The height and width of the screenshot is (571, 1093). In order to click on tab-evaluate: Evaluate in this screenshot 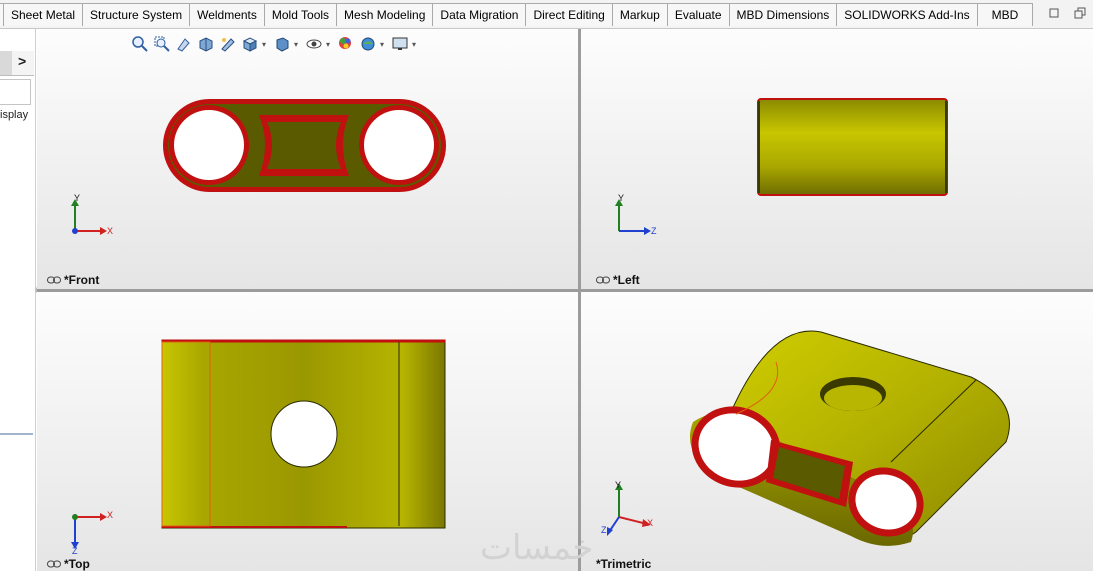, I will do `click(697, 14)`.